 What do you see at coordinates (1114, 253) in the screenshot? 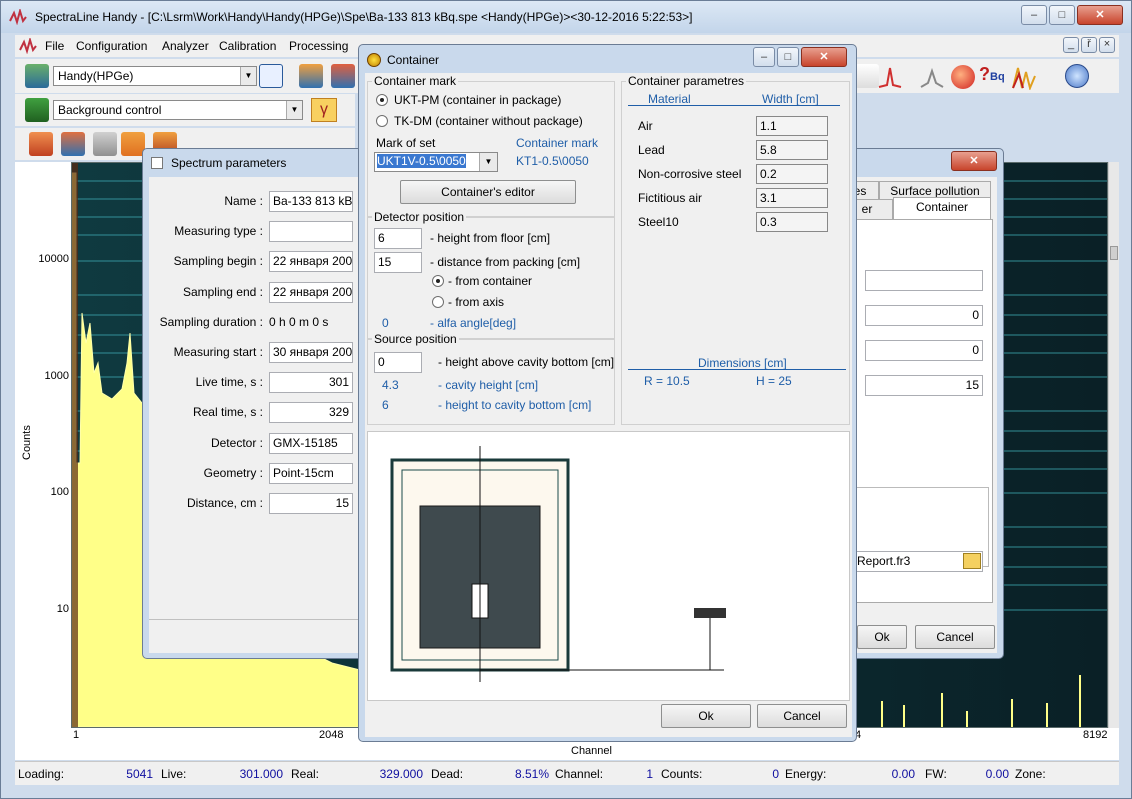
I see `plot-scroll-thumb` at bounding box center [1114, 253].